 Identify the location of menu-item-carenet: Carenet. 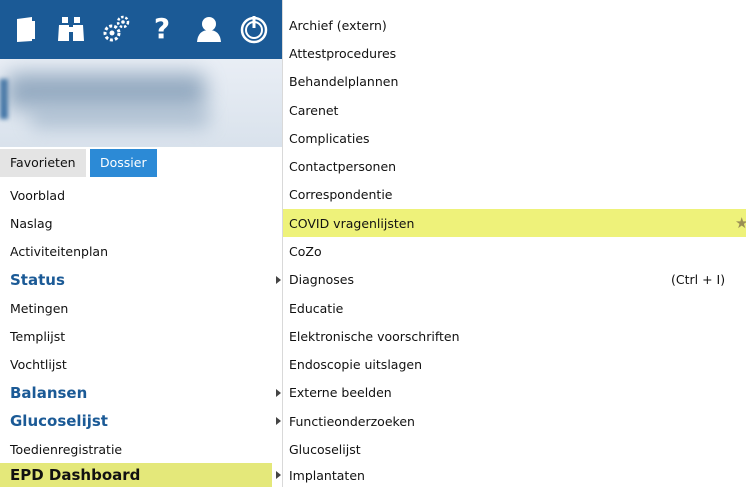
(514, 110).